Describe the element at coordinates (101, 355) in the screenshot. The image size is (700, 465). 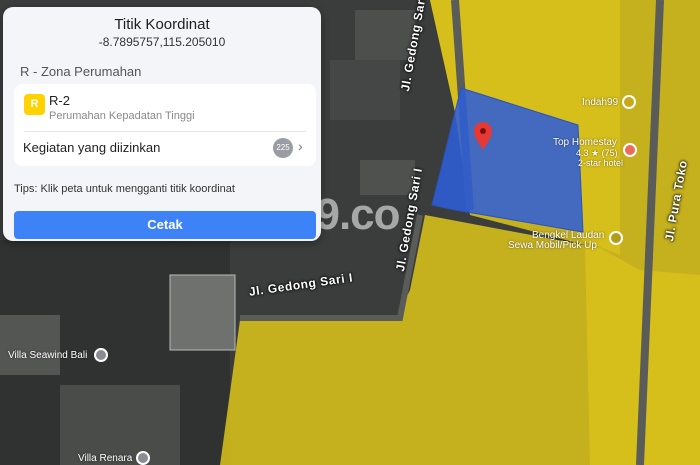
I see `poi-pin-villa-seawind-icon` at that location.